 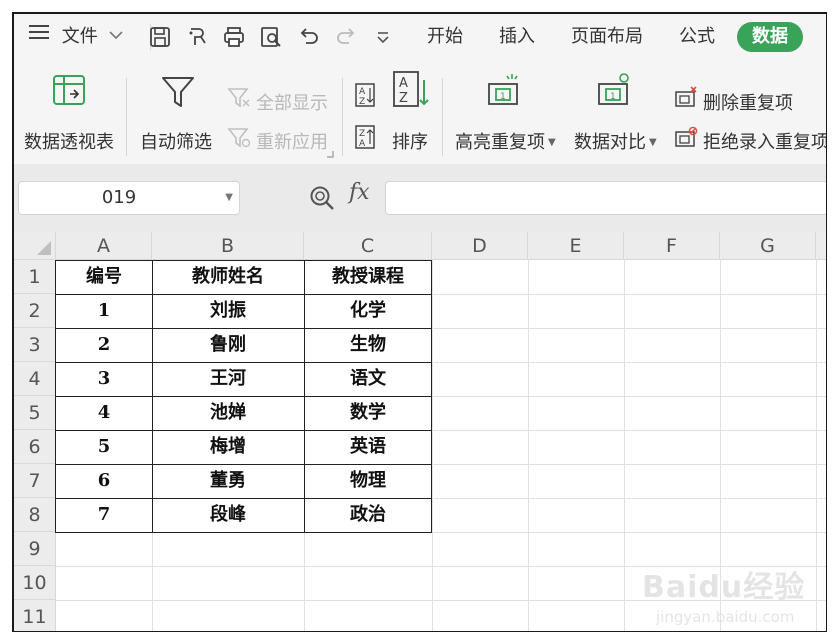 I want to click on highlight-duplicates-icon: 1, so click(x=505, y=90).